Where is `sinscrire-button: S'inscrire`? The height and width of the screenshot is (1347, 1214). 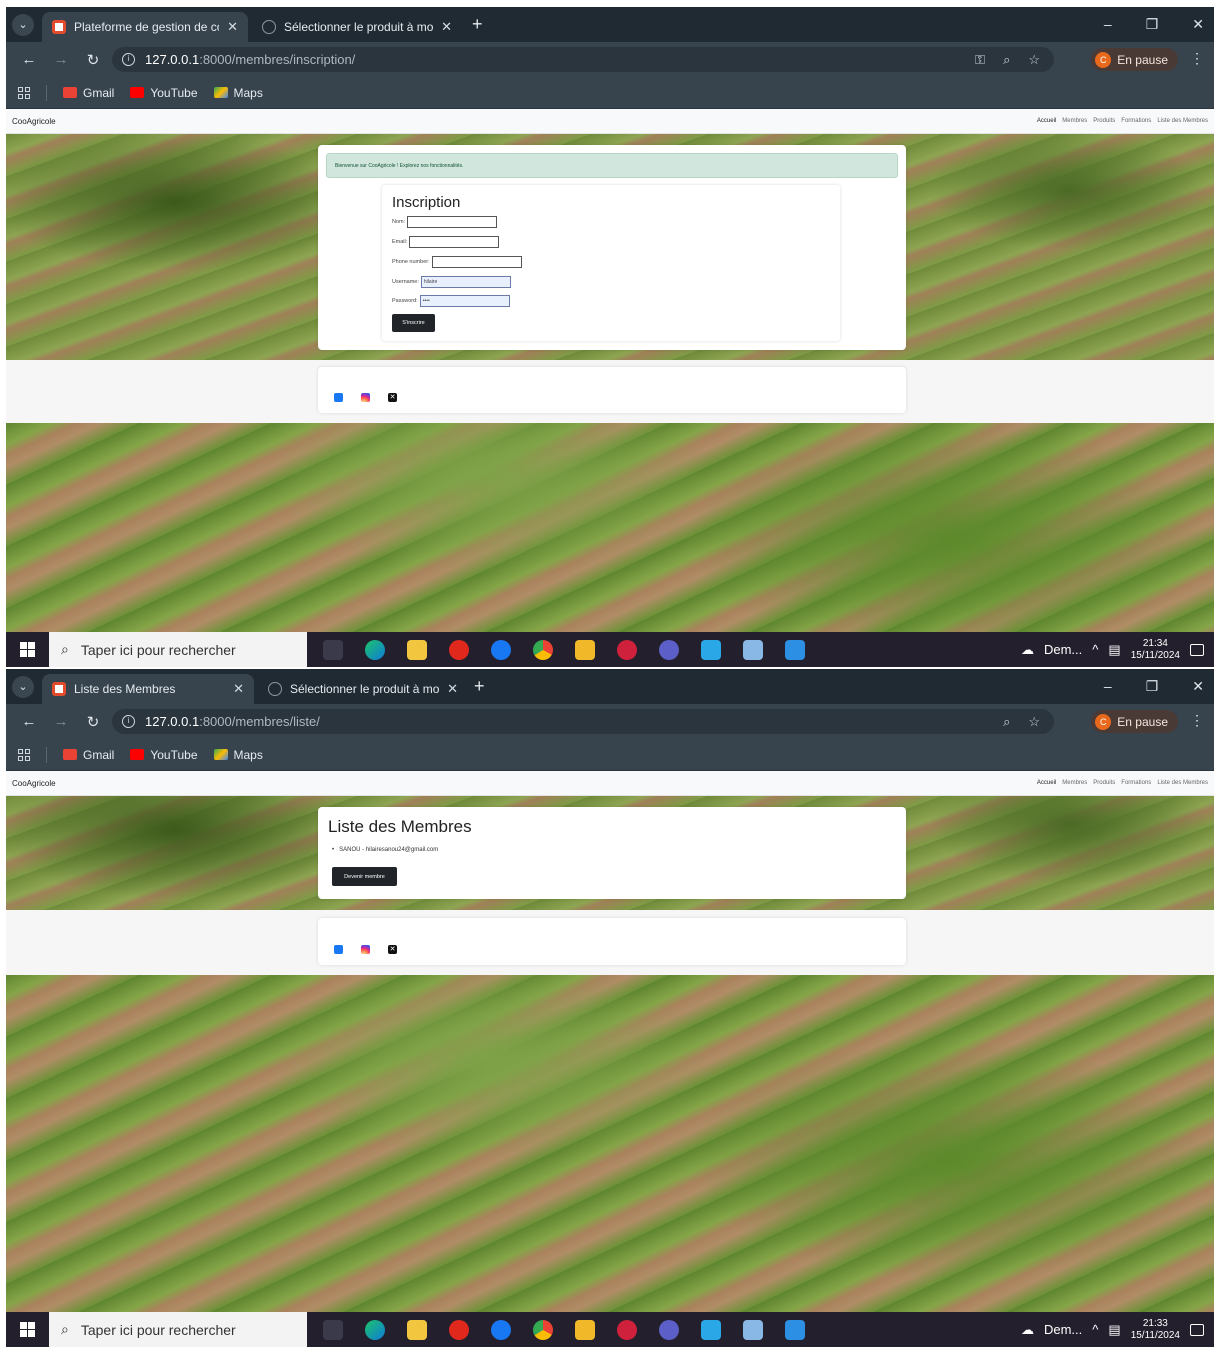
sinscrire-button: S'inscrire is located at coordinates (413, 323).